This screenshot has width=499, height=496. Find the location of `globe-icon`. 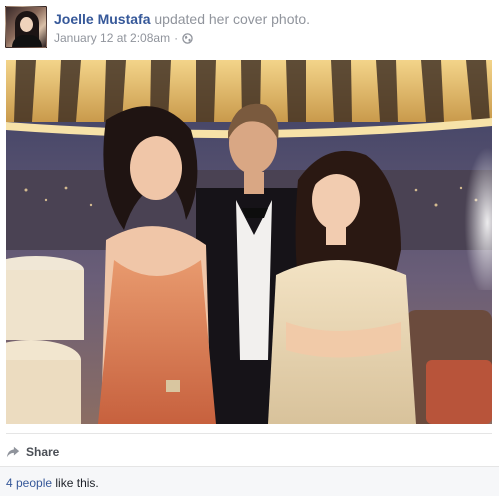

globe-icon is located at coordinates (187, 40).